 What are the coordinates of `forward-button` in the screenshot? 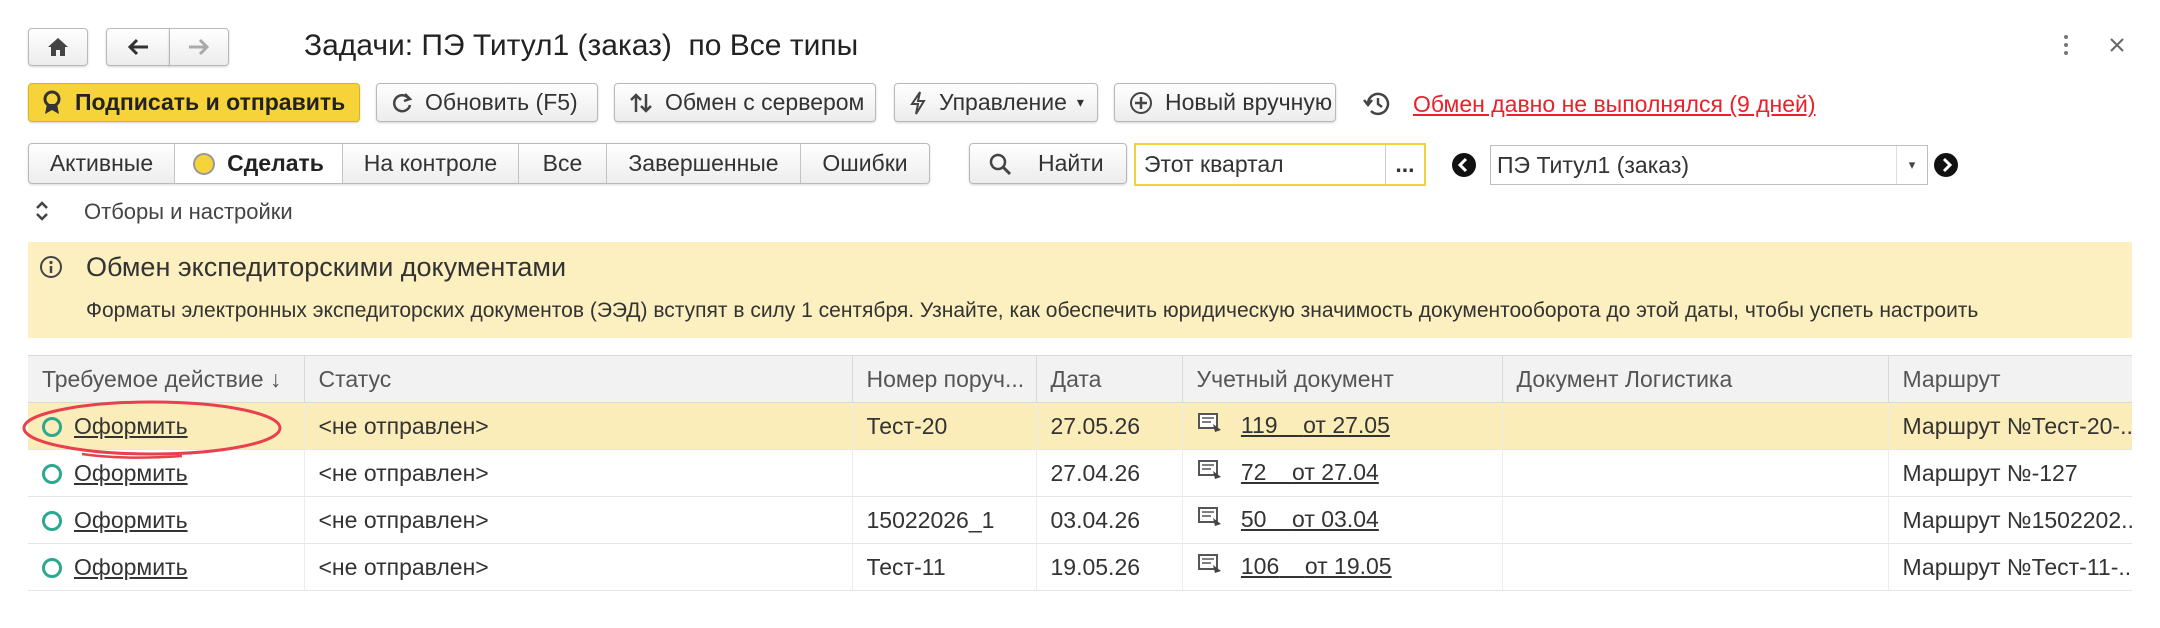 It's located at (199, 47).